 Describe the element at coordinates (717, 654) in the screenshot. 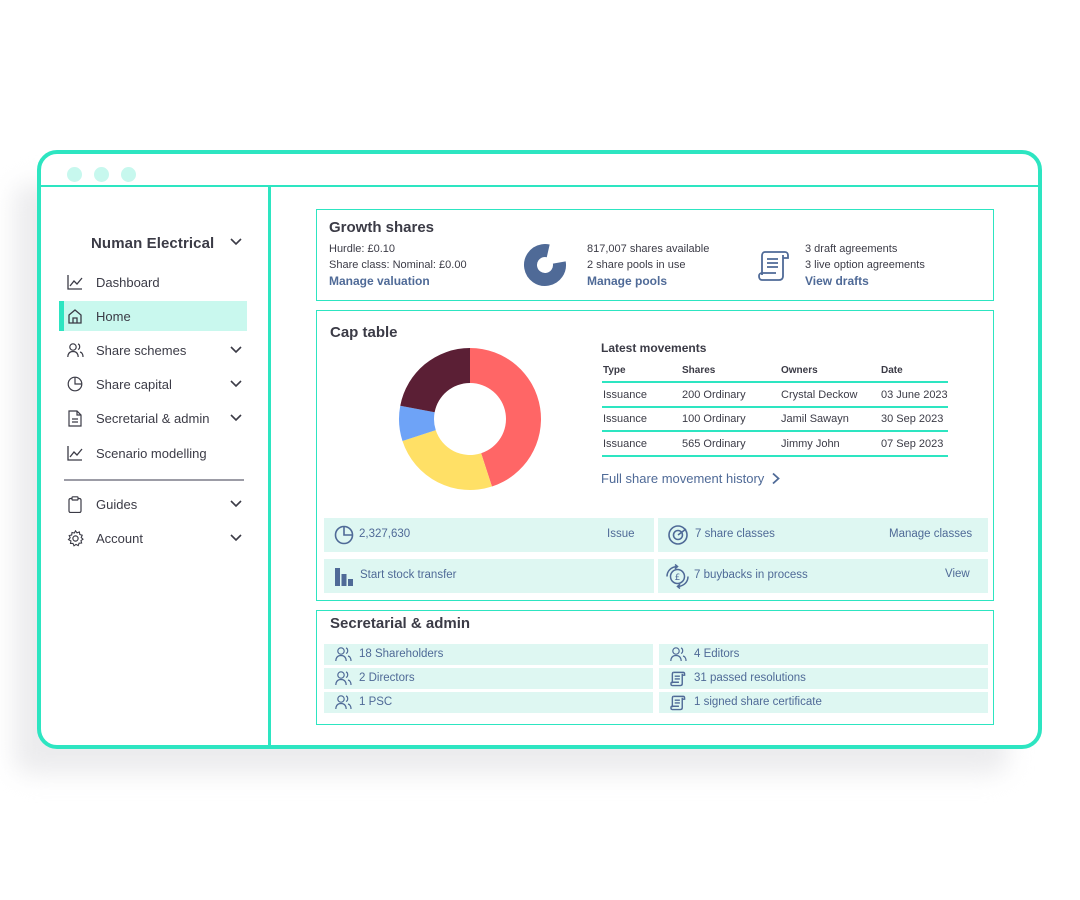

I see `editors-count: 4 Editors` at that location.